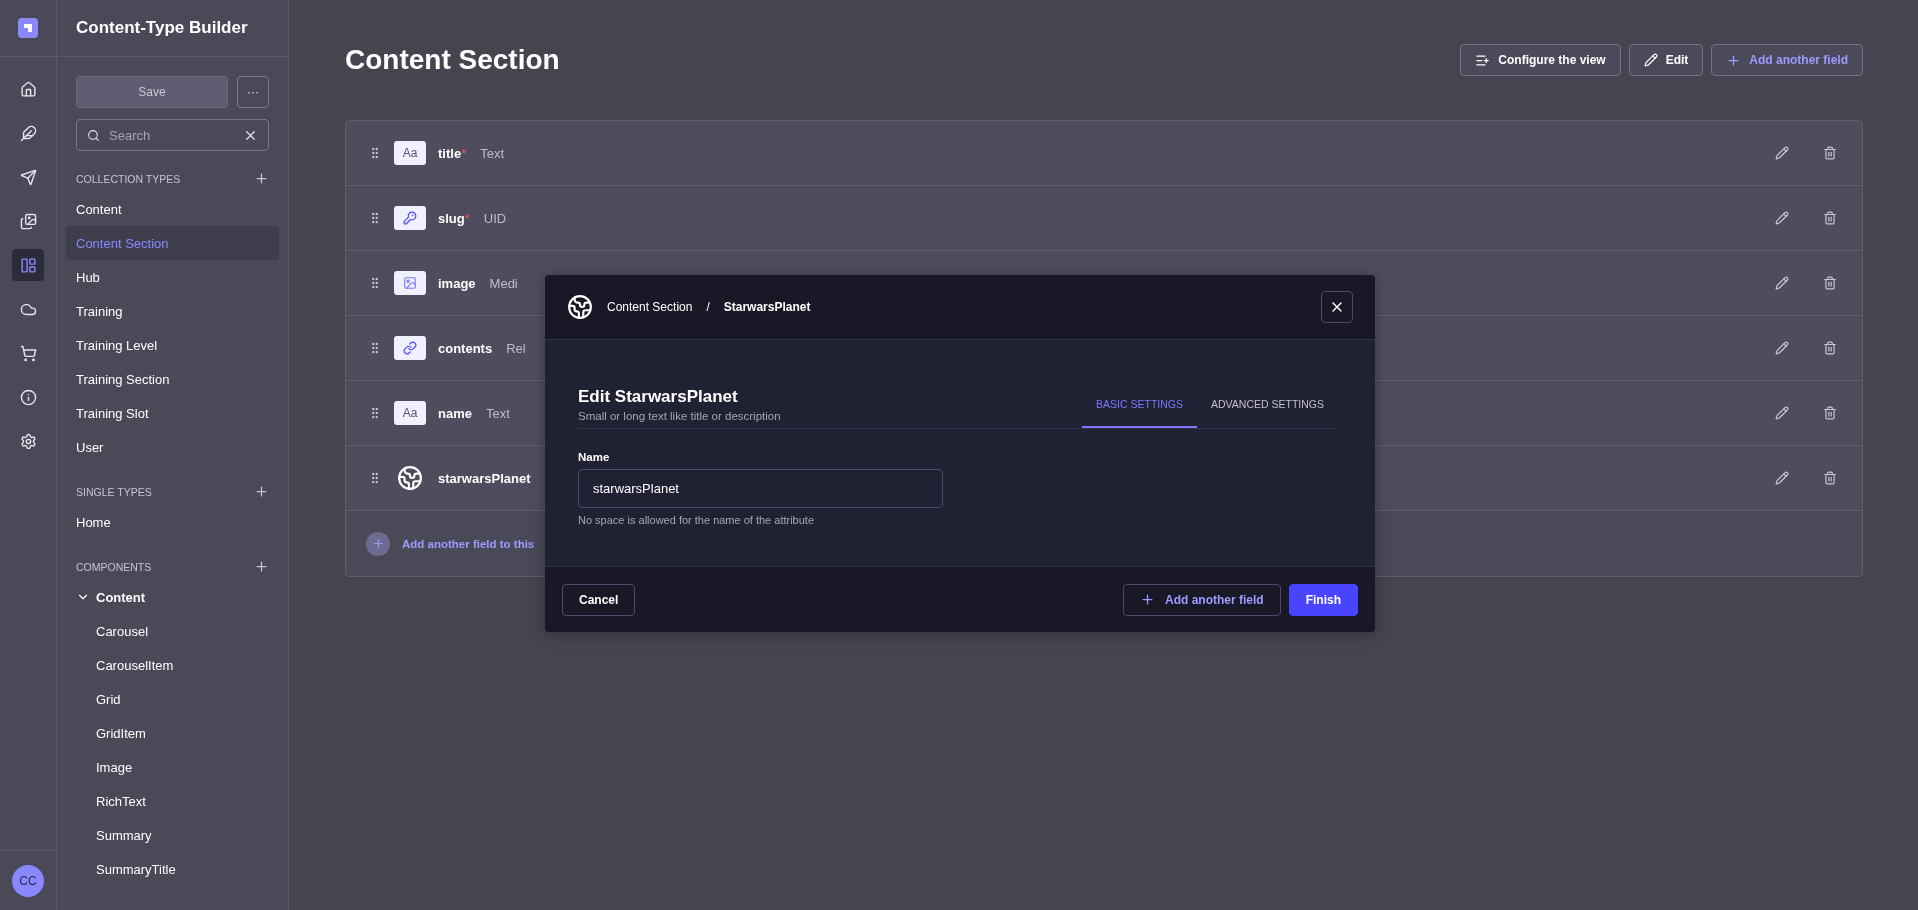 This screenshot has height=910, width=1918. Describe the element at coordinates (484, 478) in the screenshot. I see `field-name: starwarsPlanet` at that location.